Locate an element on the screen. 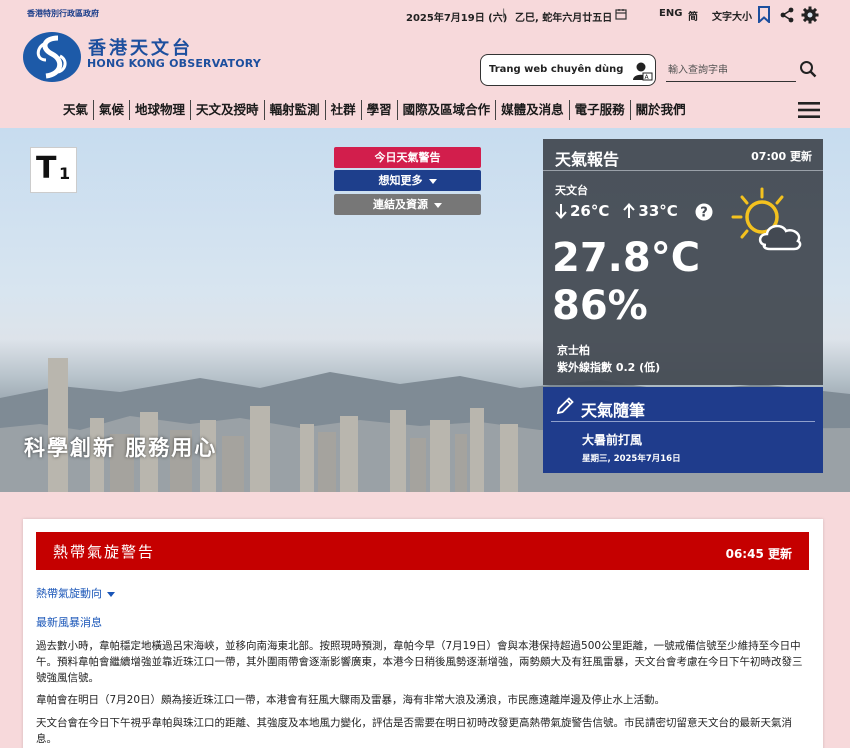 This screenshot has width=850, height=748. uv-station: 京士柏 is located at coordinates (573, 350).